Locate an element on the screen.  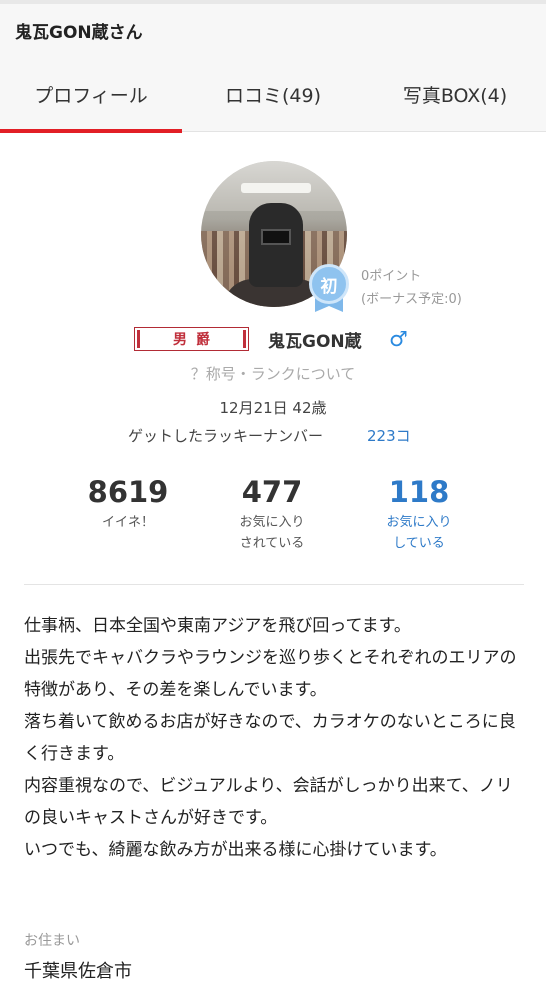
page-header: 鬼瓦GON蔵さん is located at coordinates (273, 30).